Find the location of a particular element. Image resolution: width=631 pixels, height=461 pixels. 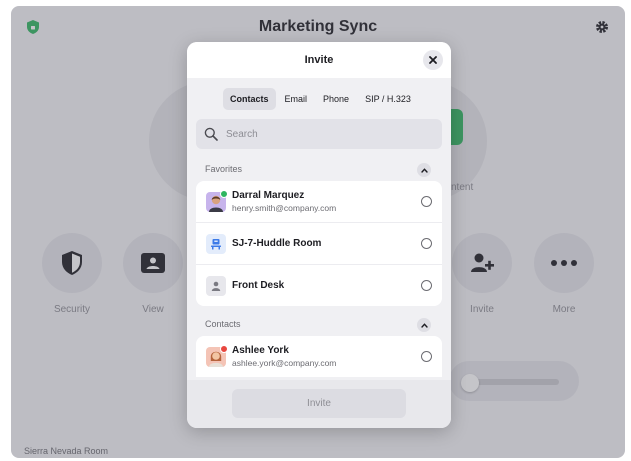

invite-method-tabs: Contacts Email Phone SIP / H.323 is located at coordinates (320, 99).